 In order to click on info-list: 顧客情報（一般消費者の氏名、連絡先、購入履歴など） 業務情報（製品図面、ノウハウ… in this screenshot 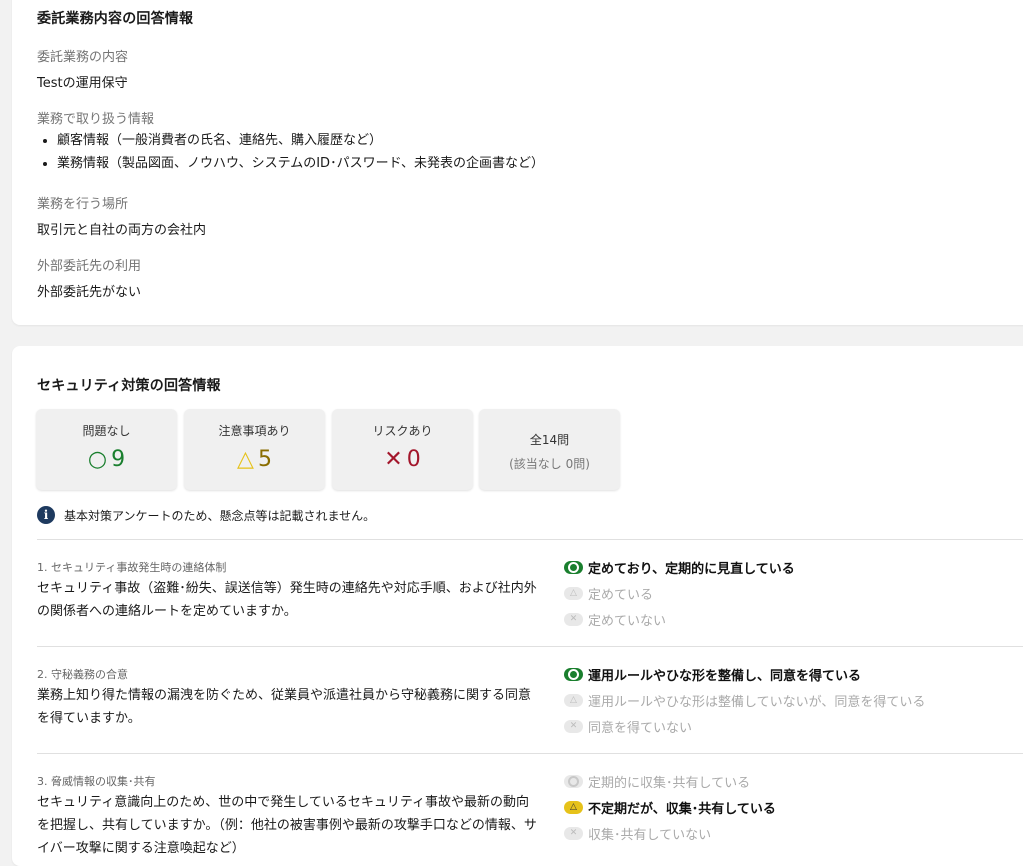, I will do `click(290, 152)`.